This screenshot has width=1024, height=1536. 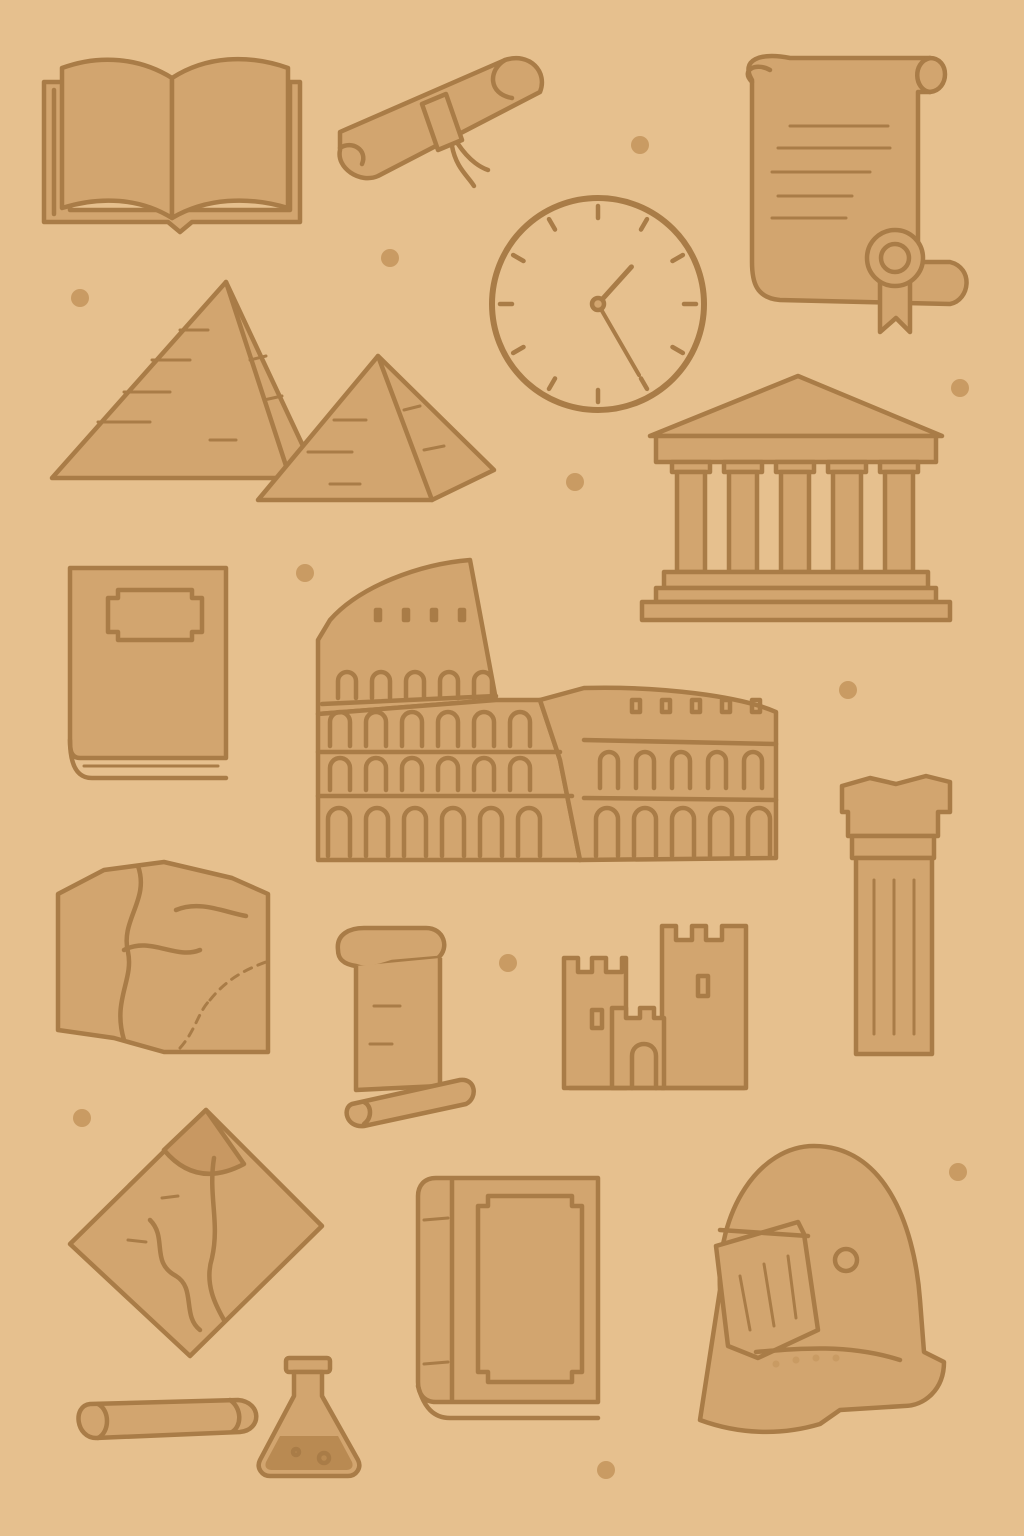 What do you see at coordinates (822, 1289) in the screenshot?
I see `knight-helmet-icon` at bounding box center [822, 1289].